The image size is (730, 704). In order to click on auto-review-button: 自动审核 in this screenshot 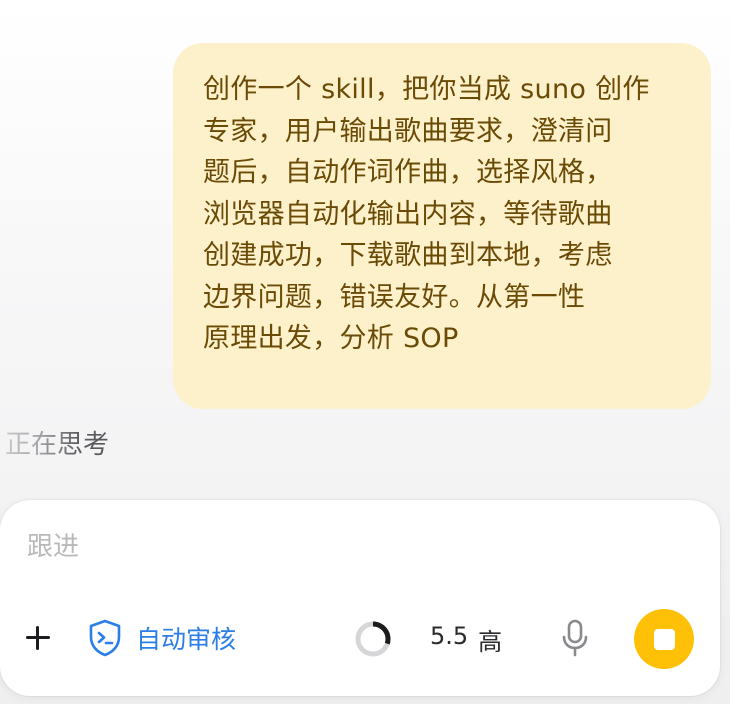, I will do `click(162, 638)`.